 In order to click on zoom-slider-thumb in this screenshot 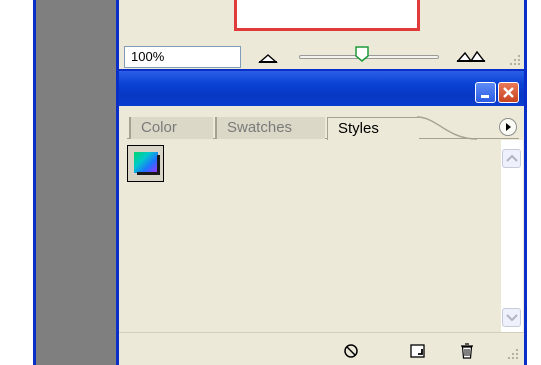, I will do `click(362, 54)`.